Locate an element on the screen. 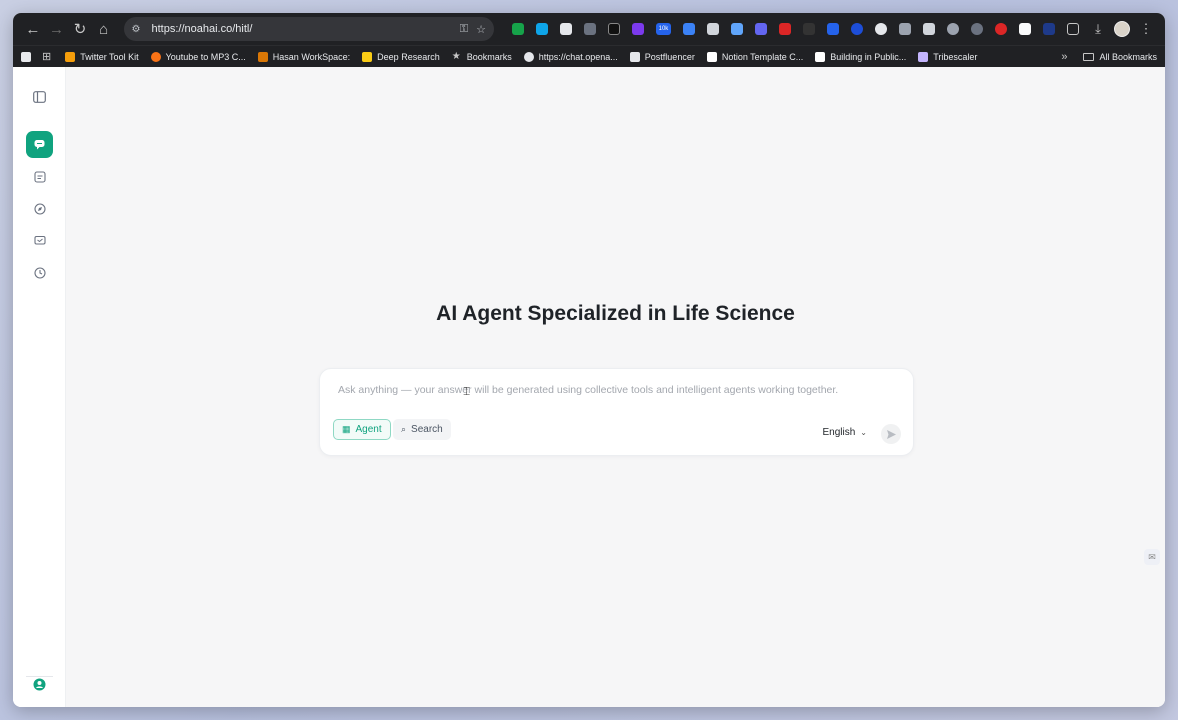 This screenshot has width=1178, height=720. sidebar is located at coordinates (39, 387).